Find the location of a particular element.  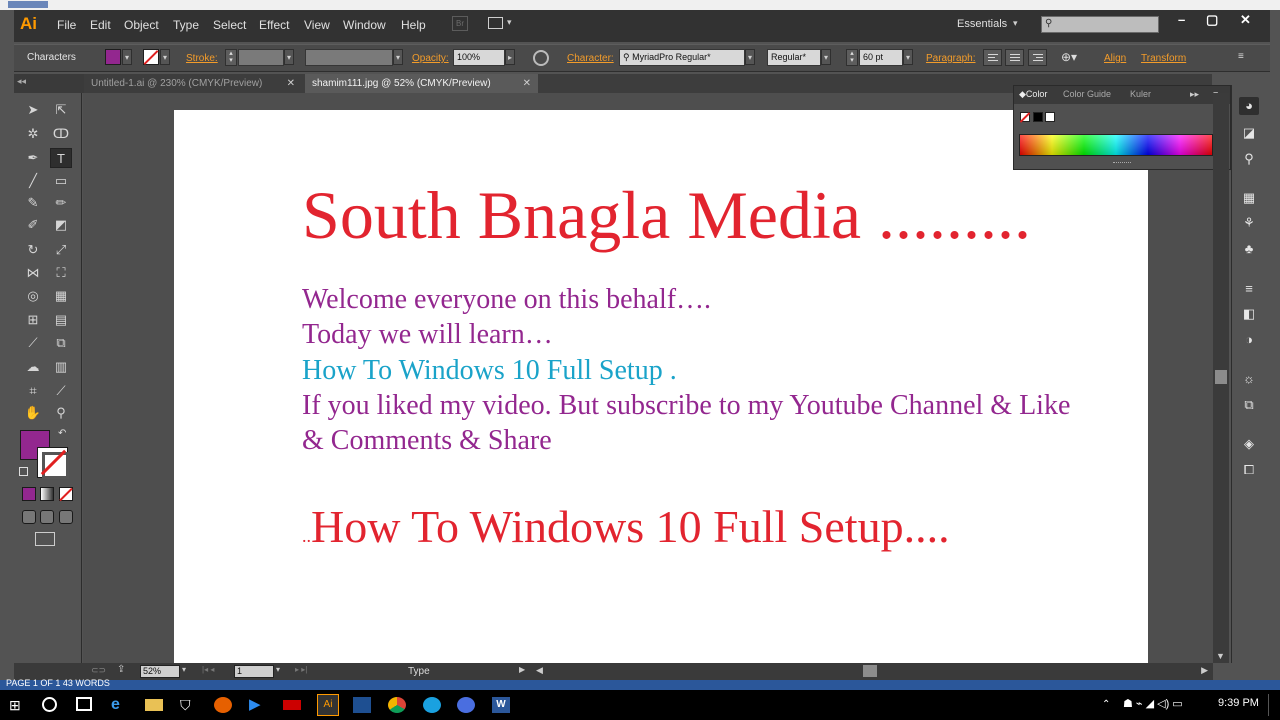

none-swatch is located at coordinates (1025, 117).